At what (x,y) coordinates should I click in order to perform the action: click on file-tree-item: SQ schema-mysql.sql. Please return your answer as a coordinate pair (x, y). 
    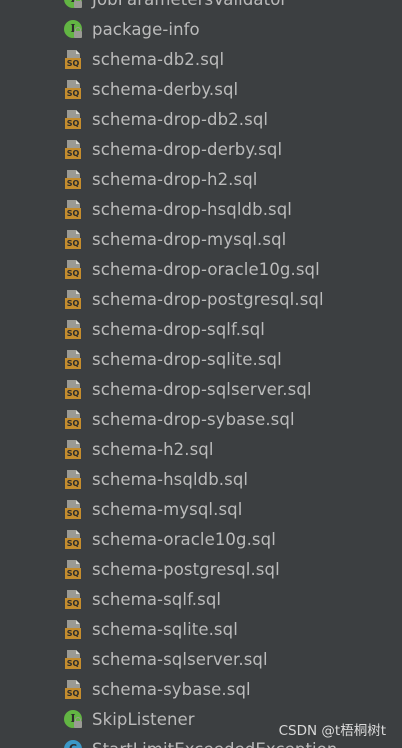
    Looking at the image, I should click on (232, 509).